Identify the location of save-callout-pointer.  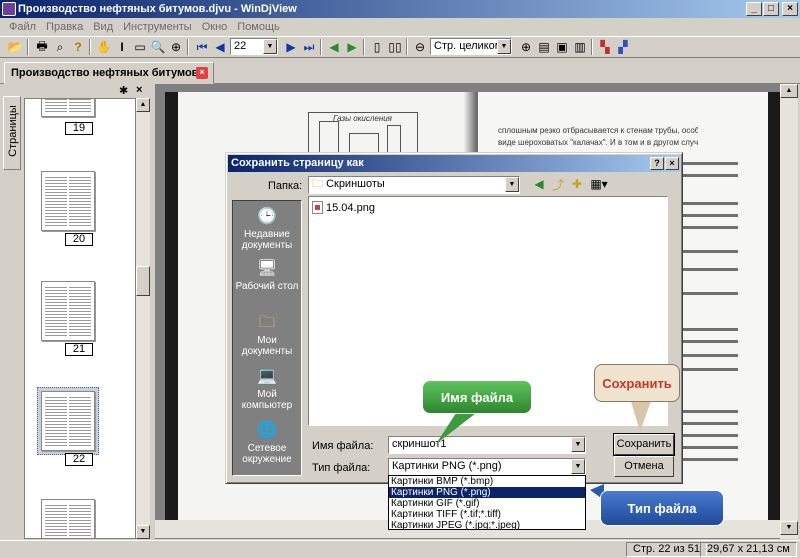
(641, 415).